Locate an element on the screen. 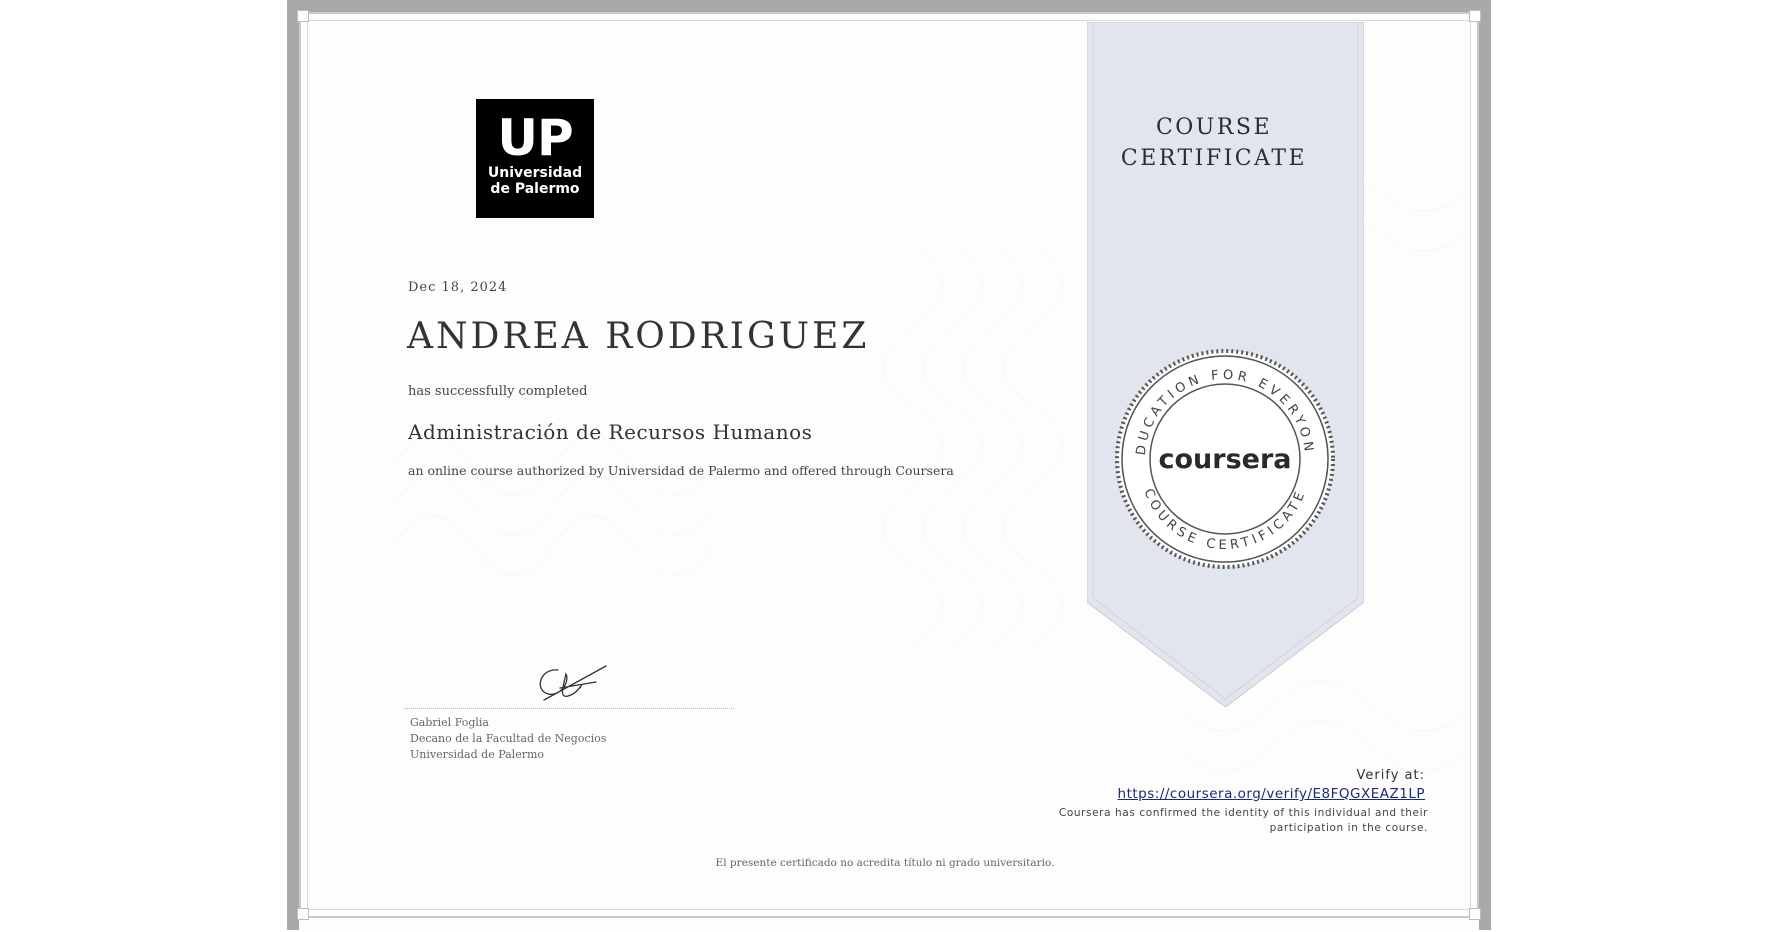 The height and width of the screenshot is (932, 1772). frame-corner-bottom-right is located at coordinates (1475, 914).